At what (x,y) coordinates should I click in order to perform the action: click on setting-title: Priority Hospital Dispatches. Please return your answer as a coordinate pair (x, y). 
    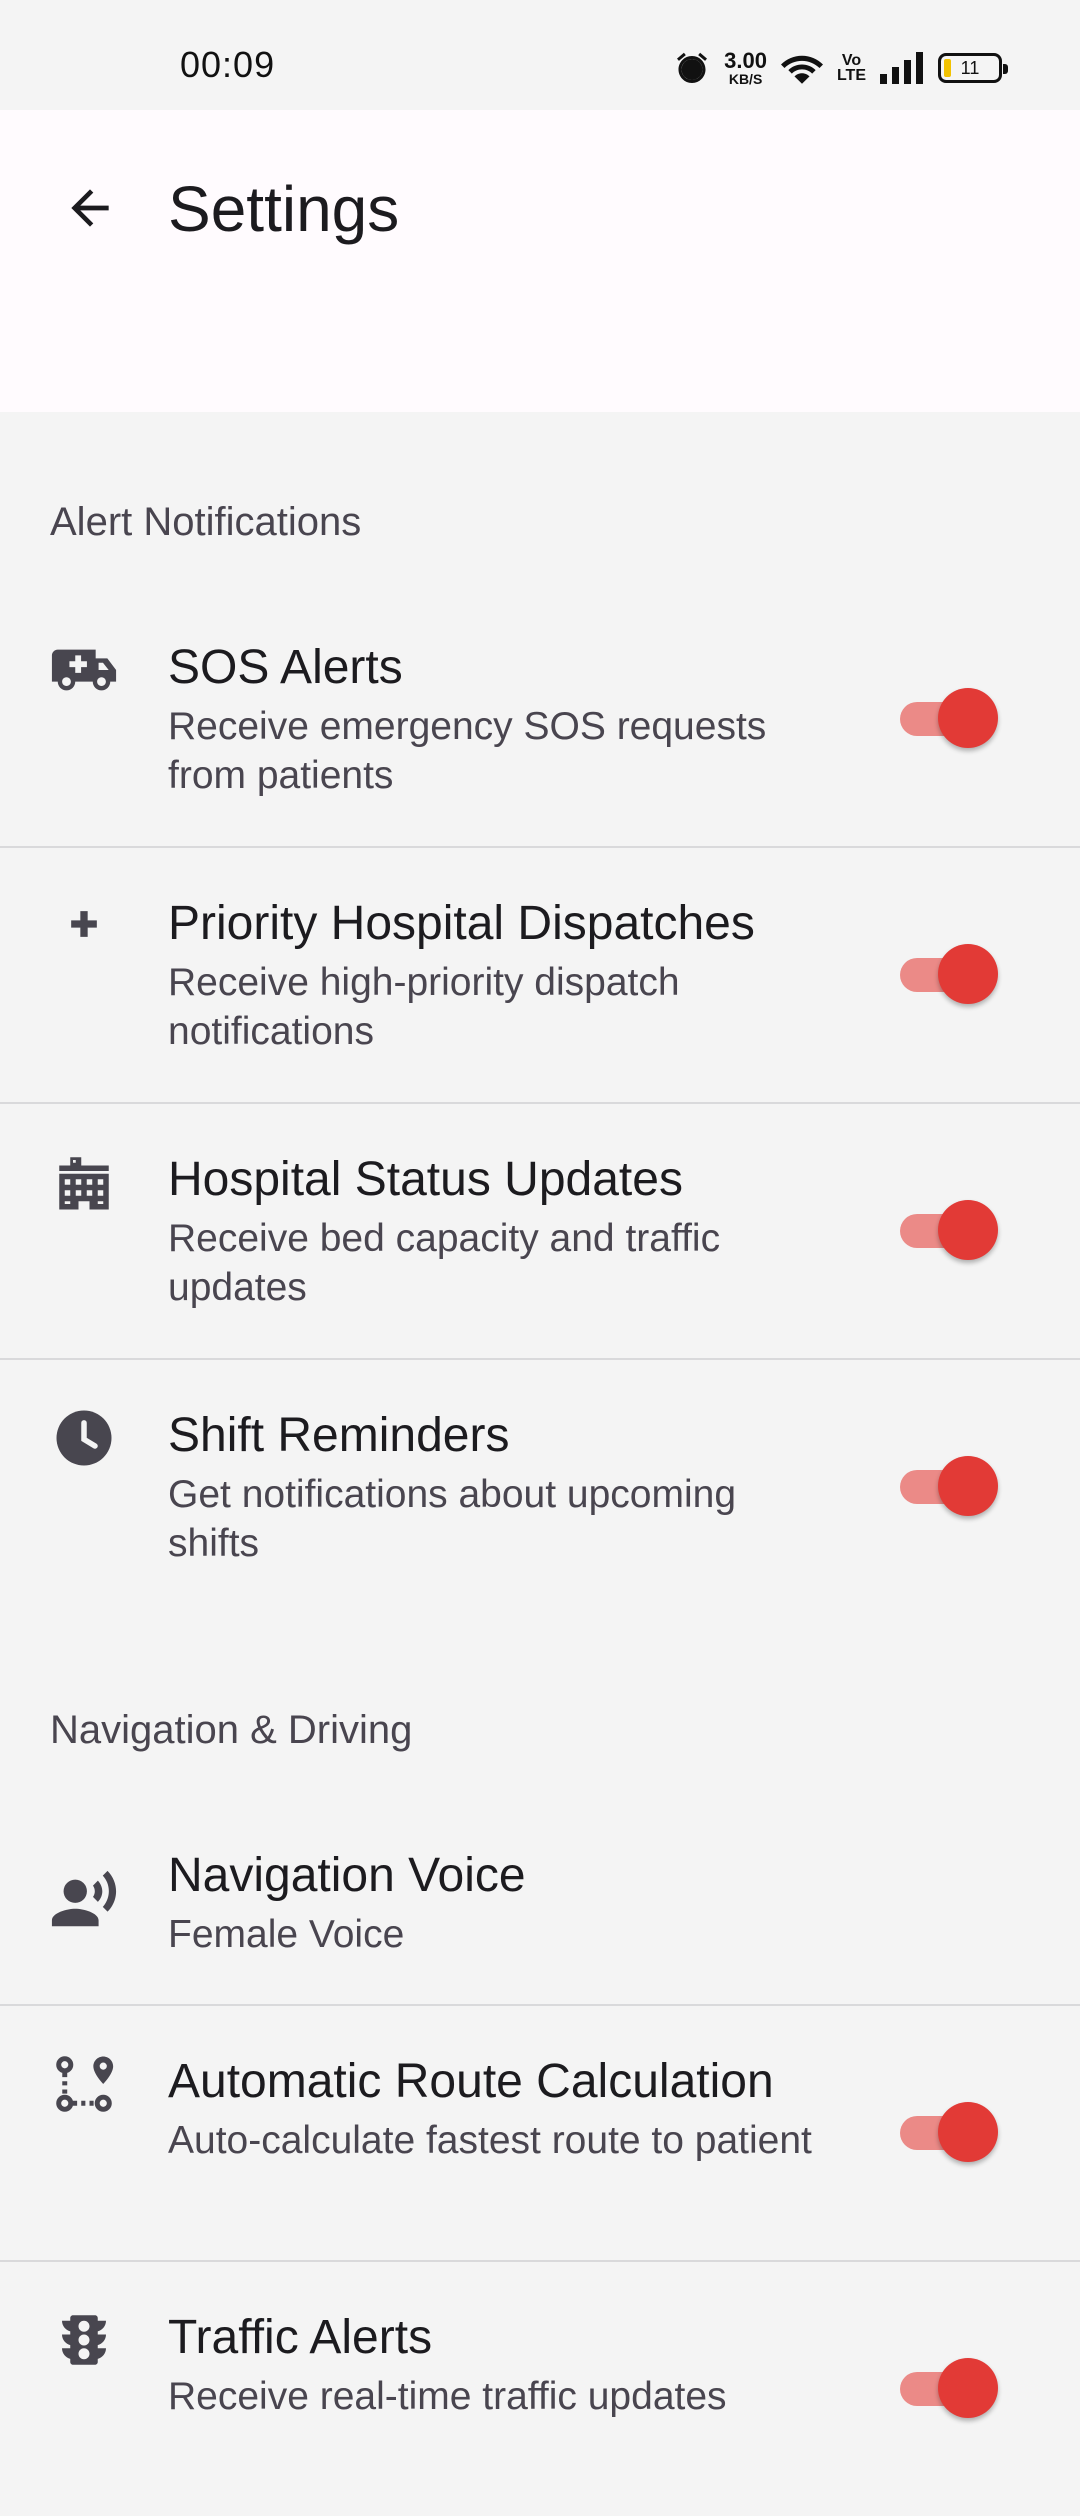
    Looking at the image, I should click on (461, 923).